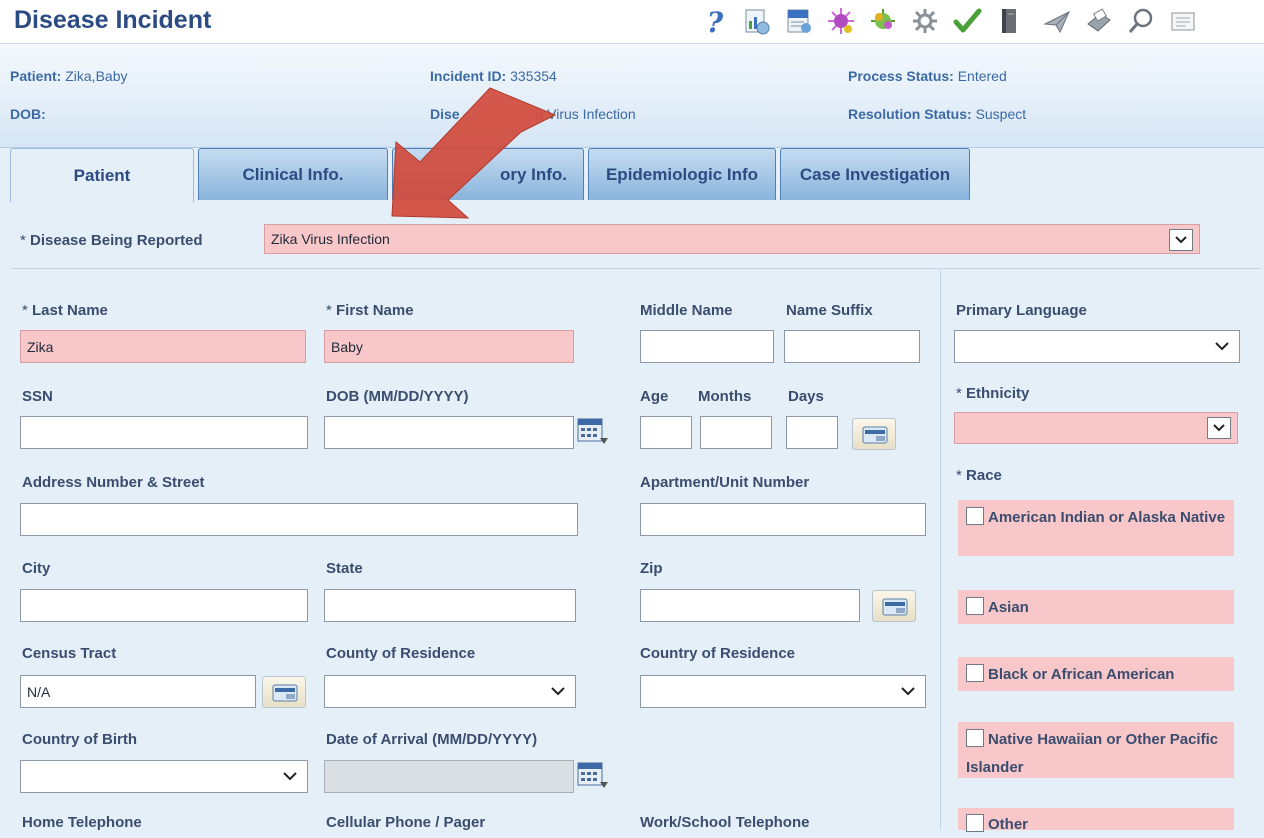 This screenshot has height=838, width=1264. Describe the element at coordinates (113, 20) in the screenshot. I see `page-title: Disease Incident` at that location.